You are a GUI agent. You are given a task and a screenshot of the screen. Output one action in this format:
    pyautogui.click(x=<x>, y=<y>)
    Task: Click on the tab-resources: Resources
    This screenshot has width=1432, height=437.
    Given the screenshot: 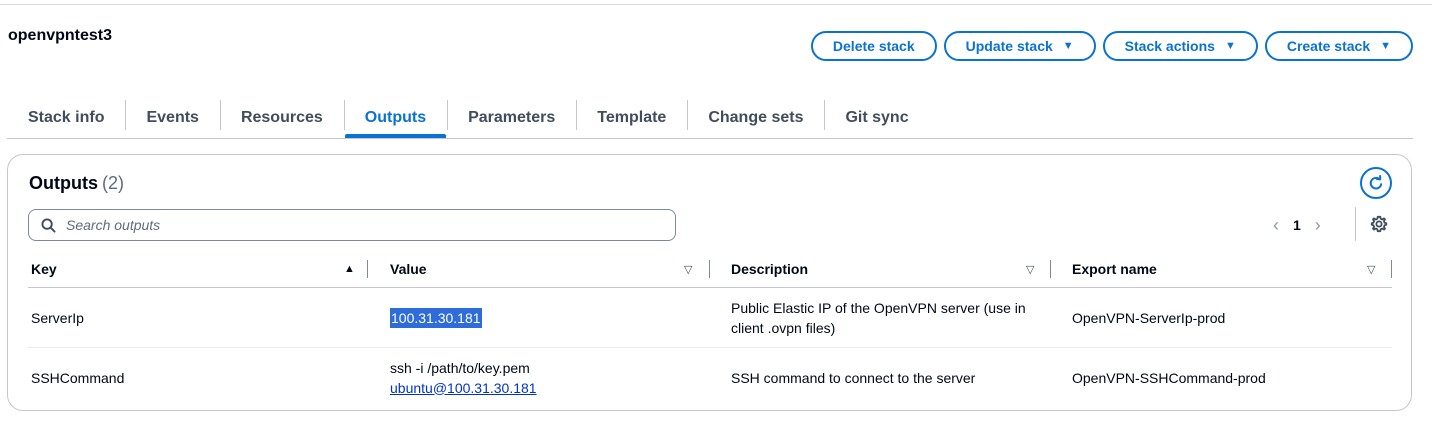 What is the action you would take?
    pyautogui.click(x=281, y=118)
    